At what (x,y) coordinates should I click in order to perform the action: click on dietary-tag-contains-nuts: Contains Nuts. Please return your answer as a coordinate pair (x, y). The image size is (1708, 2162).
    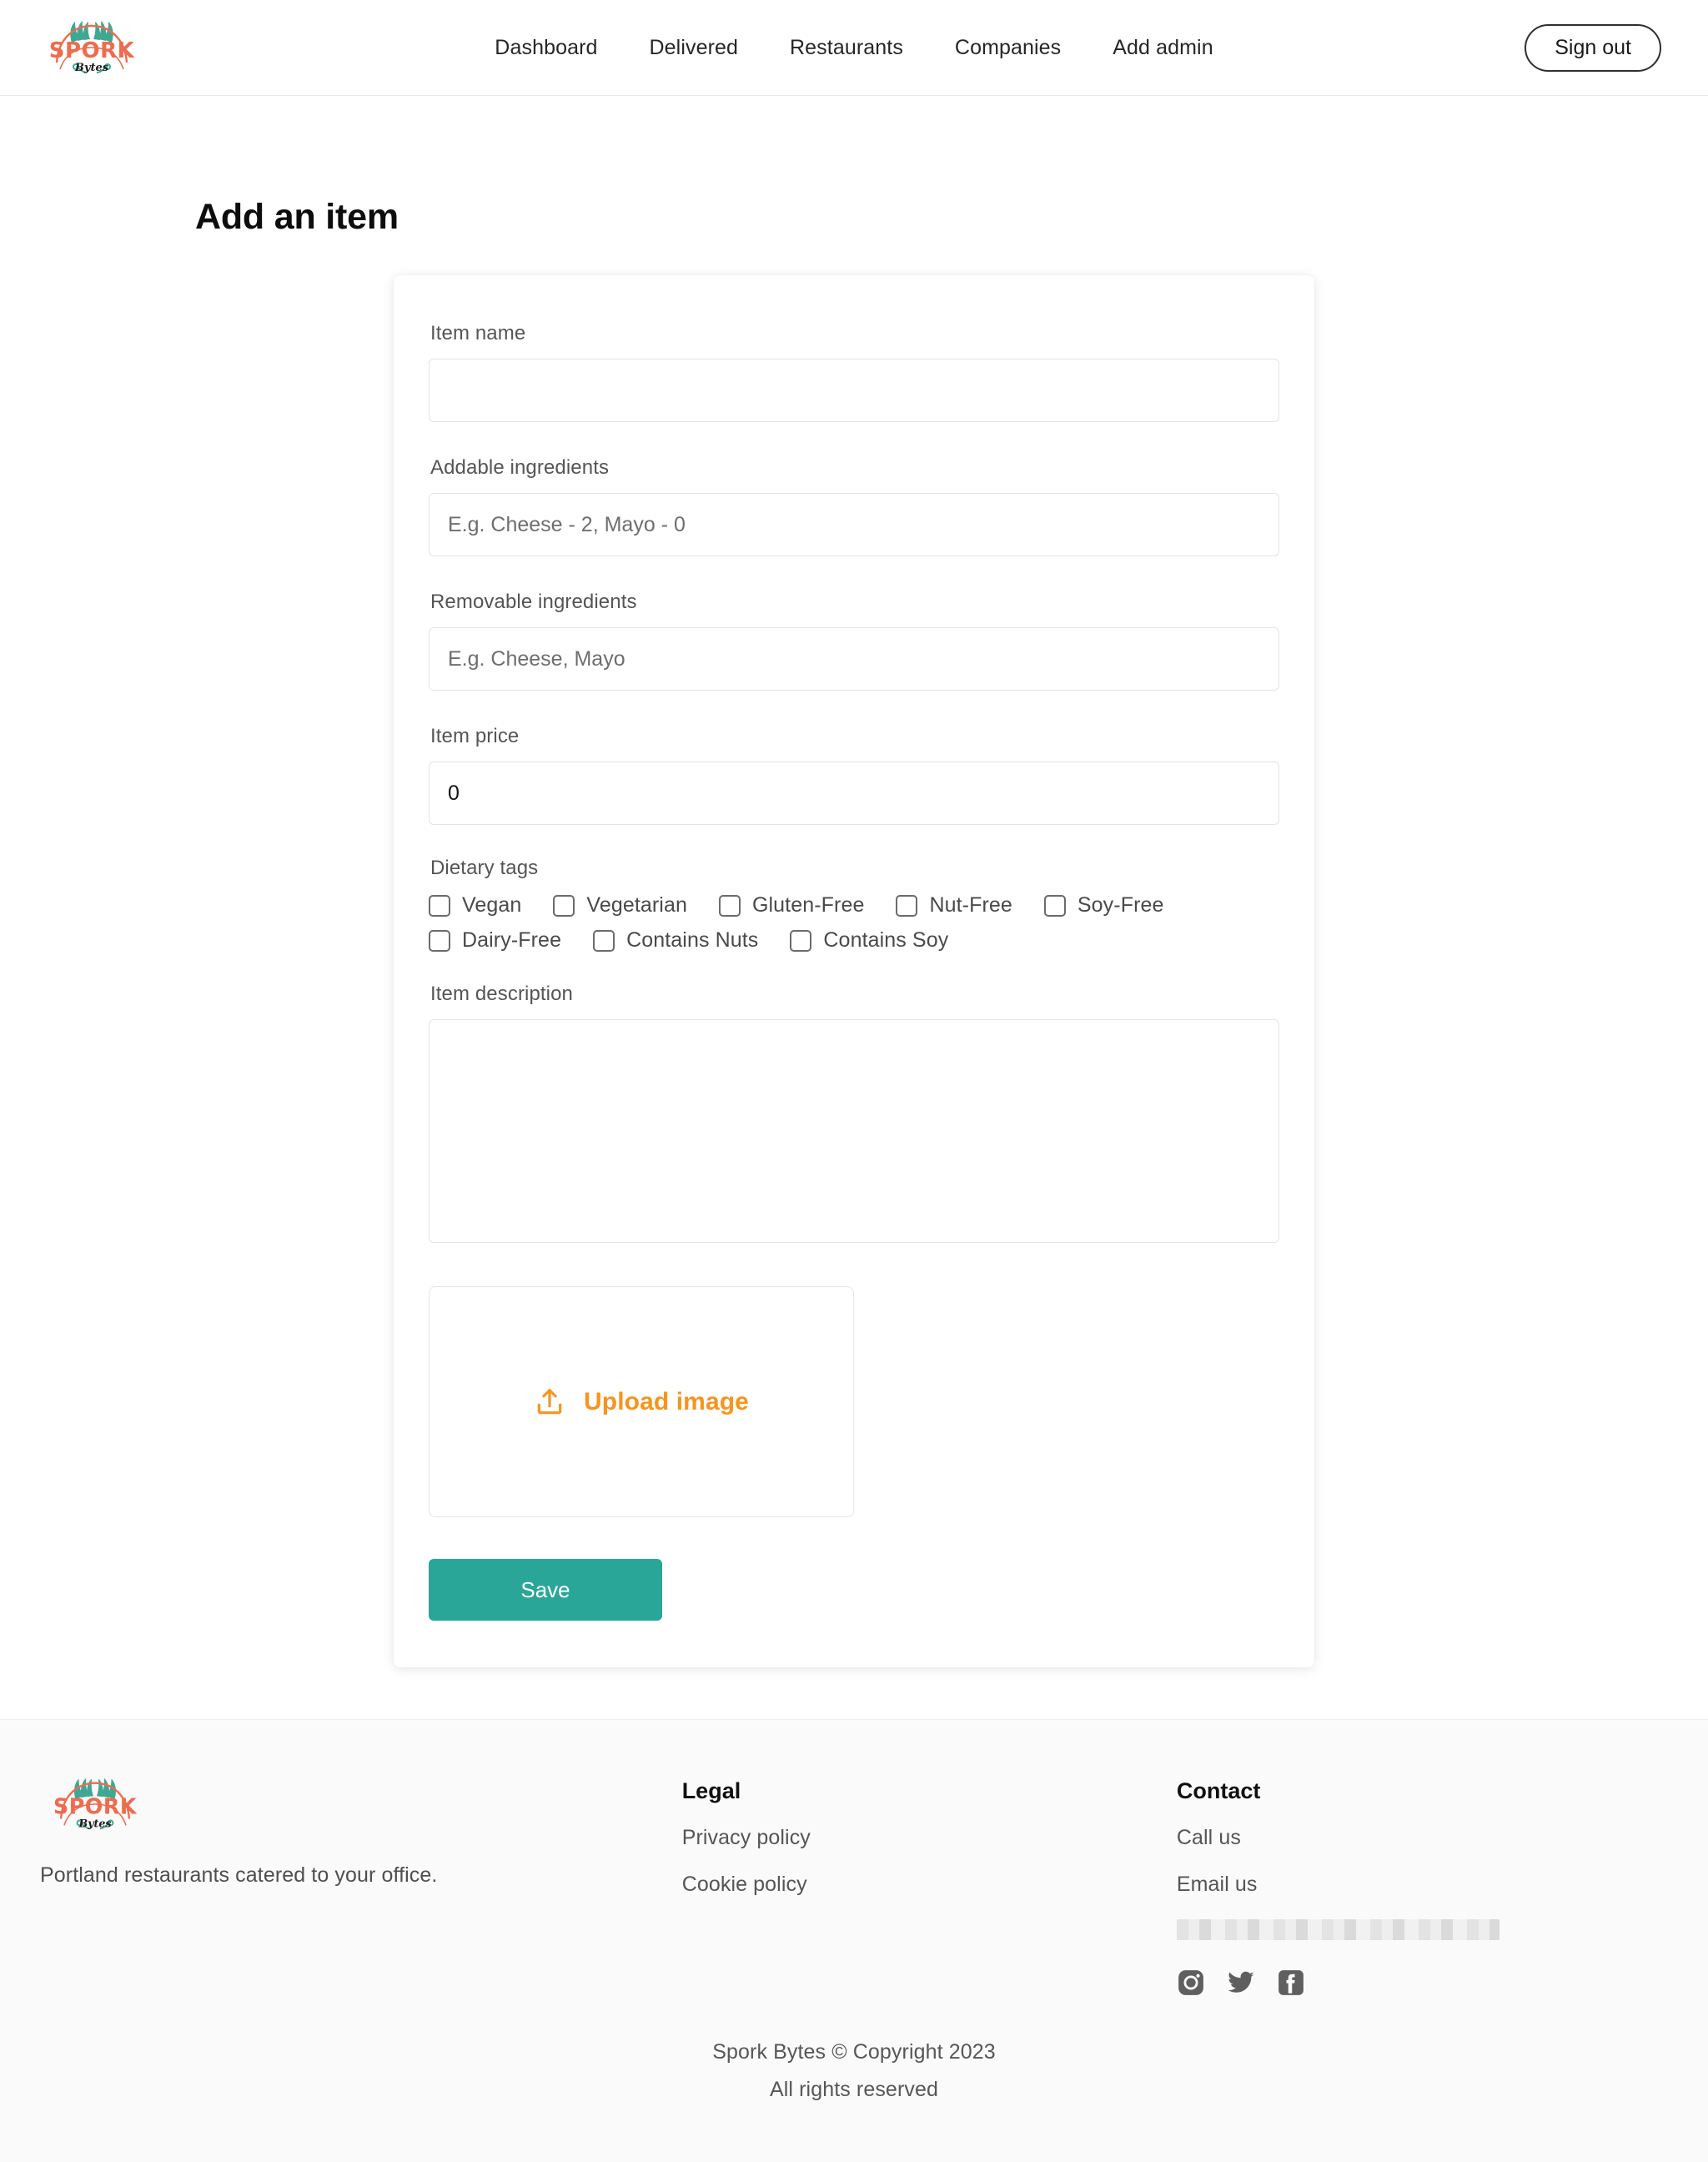
    Looking at the image, I should click on (675, 941).